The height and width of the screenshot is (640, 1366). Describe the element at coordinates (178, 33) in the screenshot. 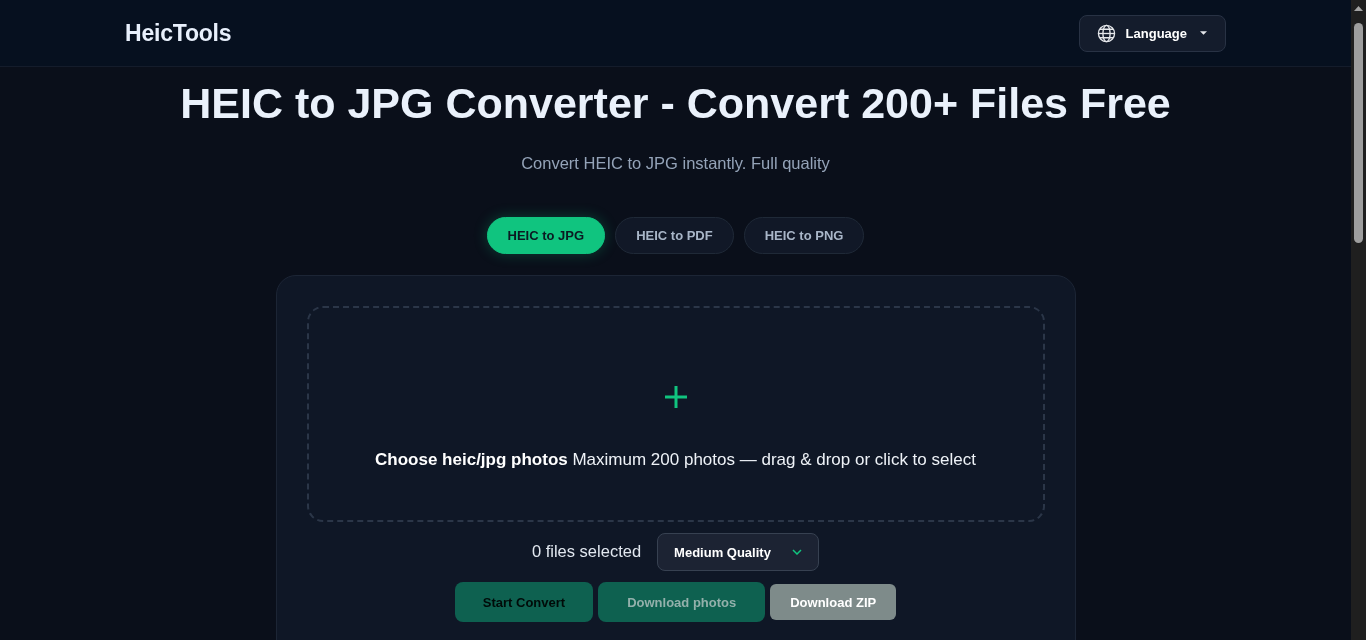

I see `logo: HeicTools` at that location.